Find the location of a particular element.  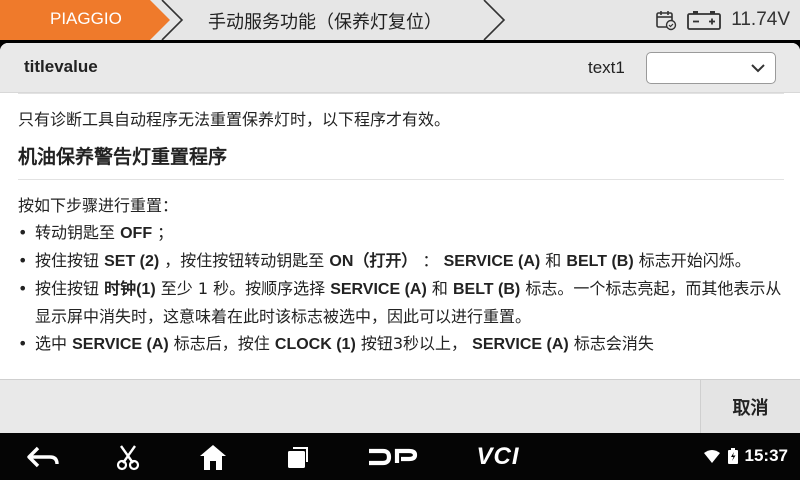

dp-button: DP is located at coordinates (391, 457).